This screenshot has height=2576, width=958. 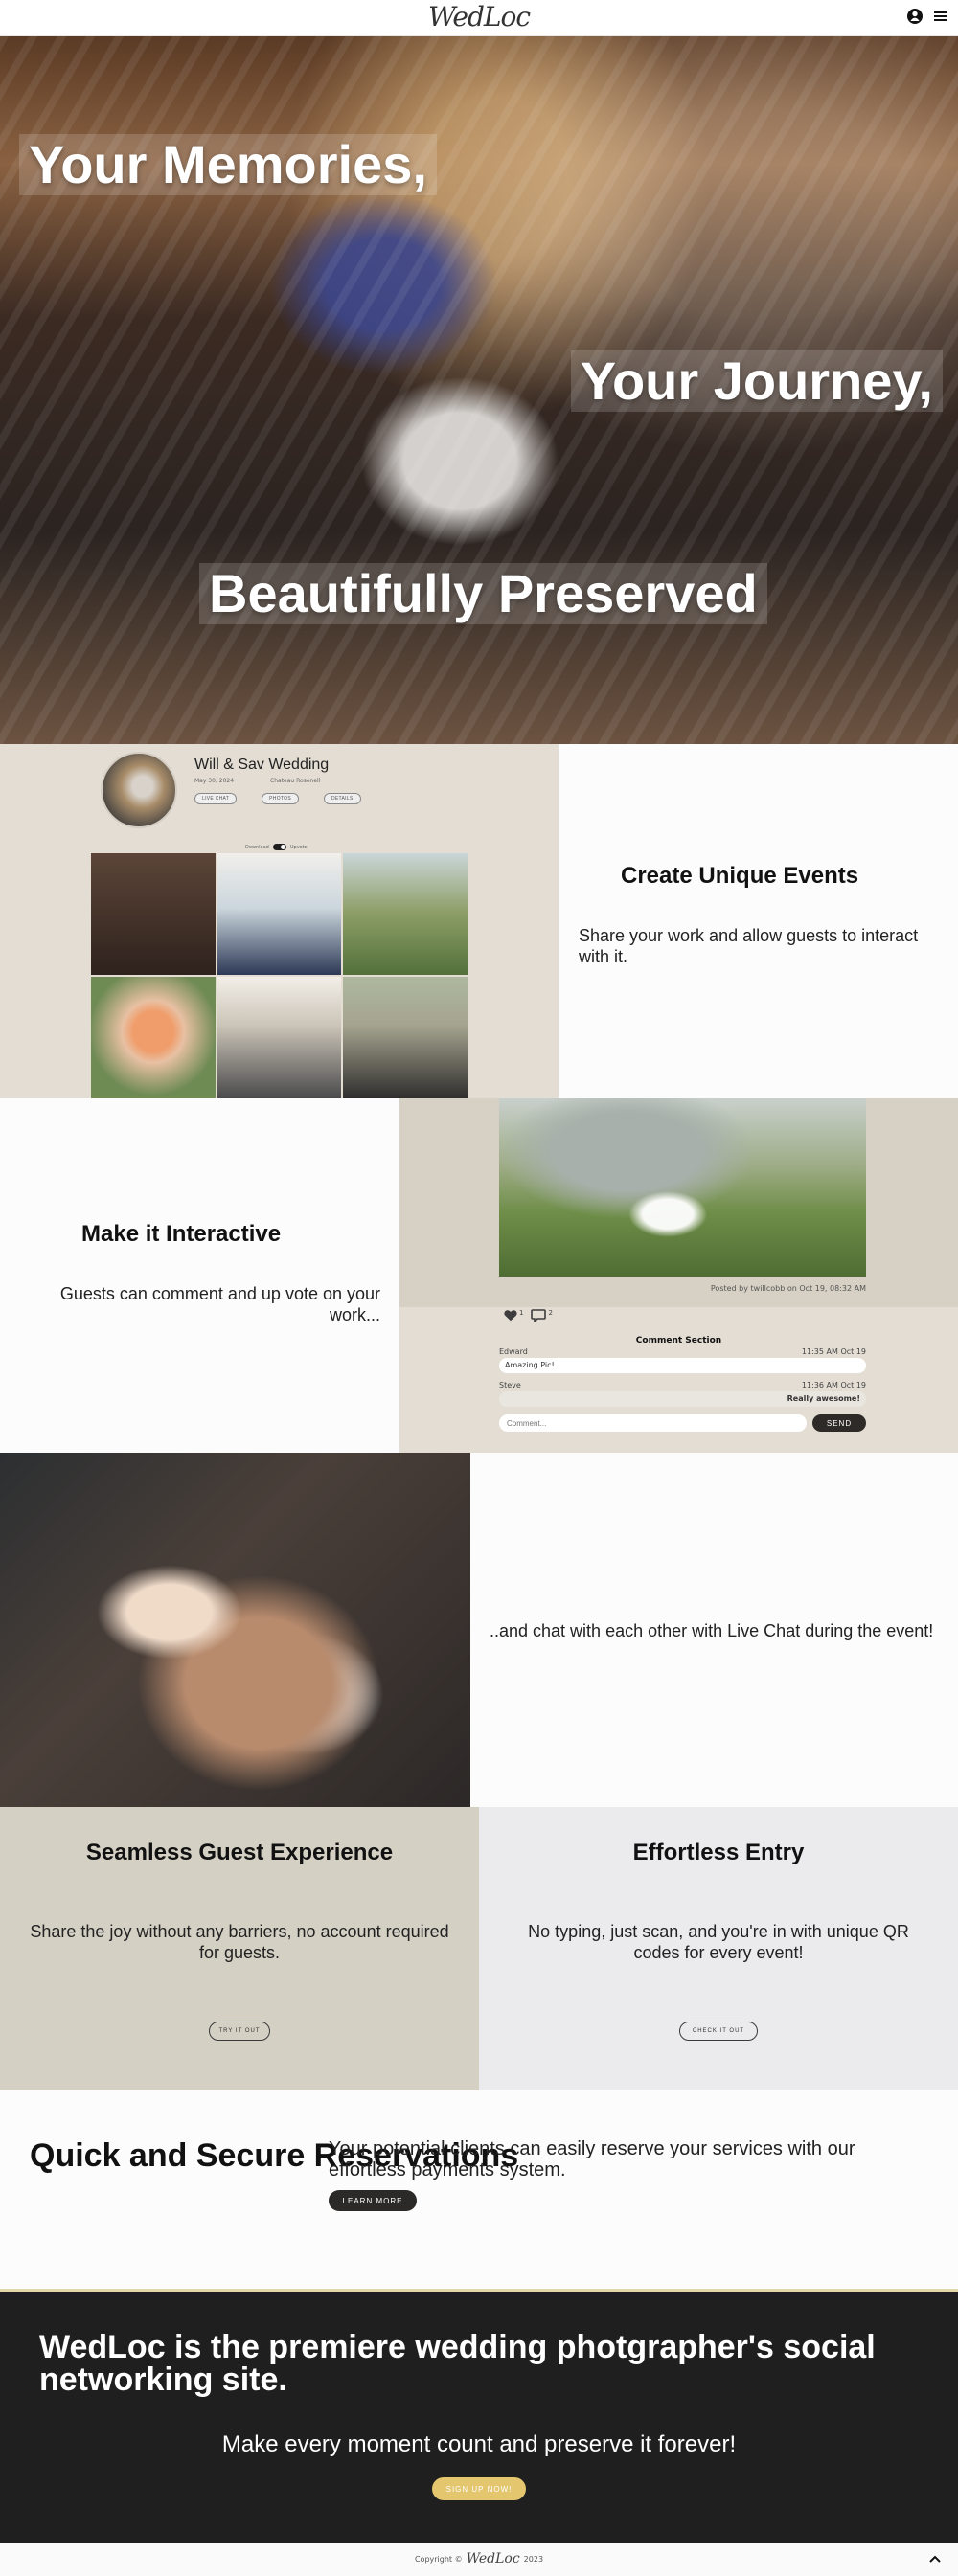 What do you see at coordinates (682, 1399) in the screenshot?
I see `comment-text: Really awesome!` at bounding box center [682, 1399].